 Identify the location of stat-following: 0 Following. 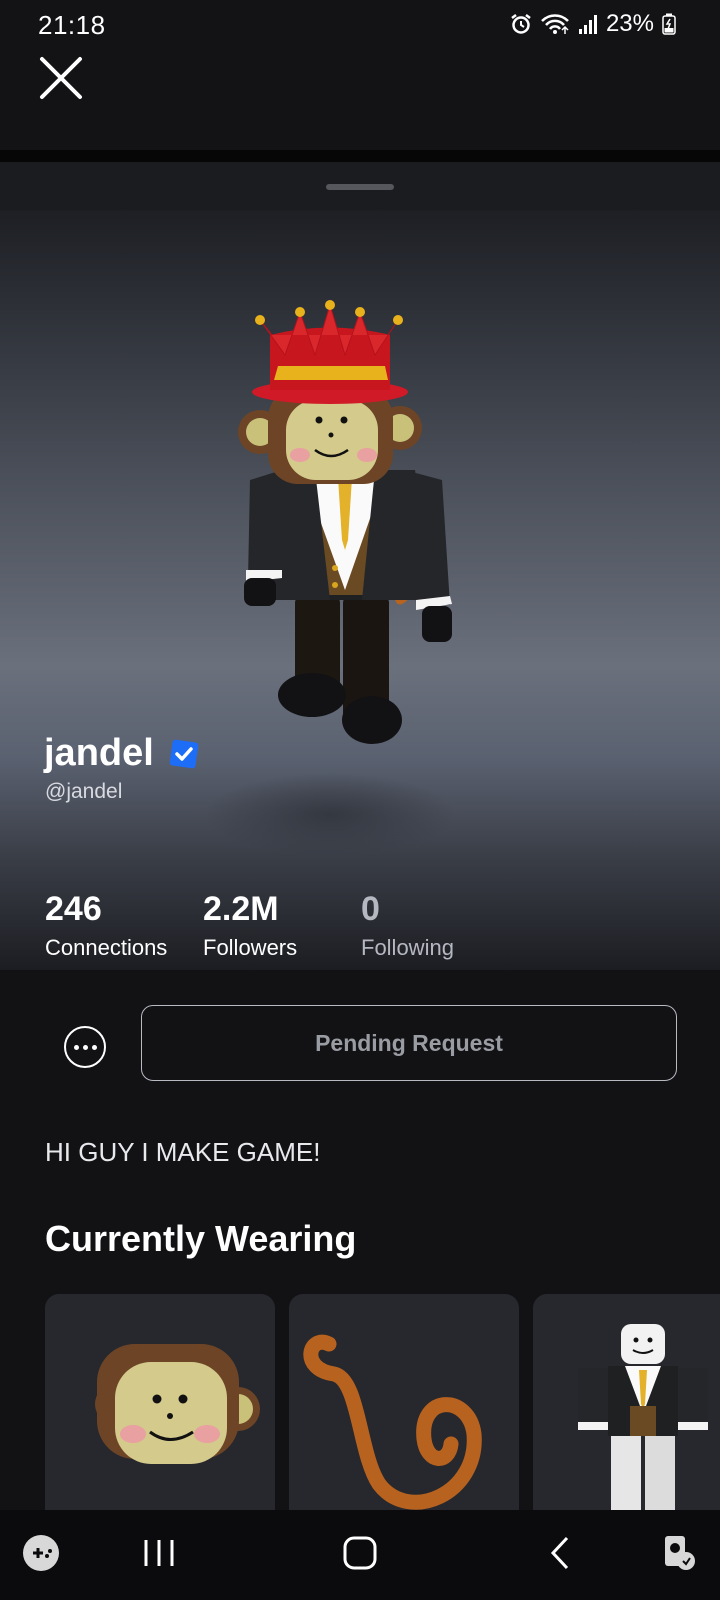
(407, 925).